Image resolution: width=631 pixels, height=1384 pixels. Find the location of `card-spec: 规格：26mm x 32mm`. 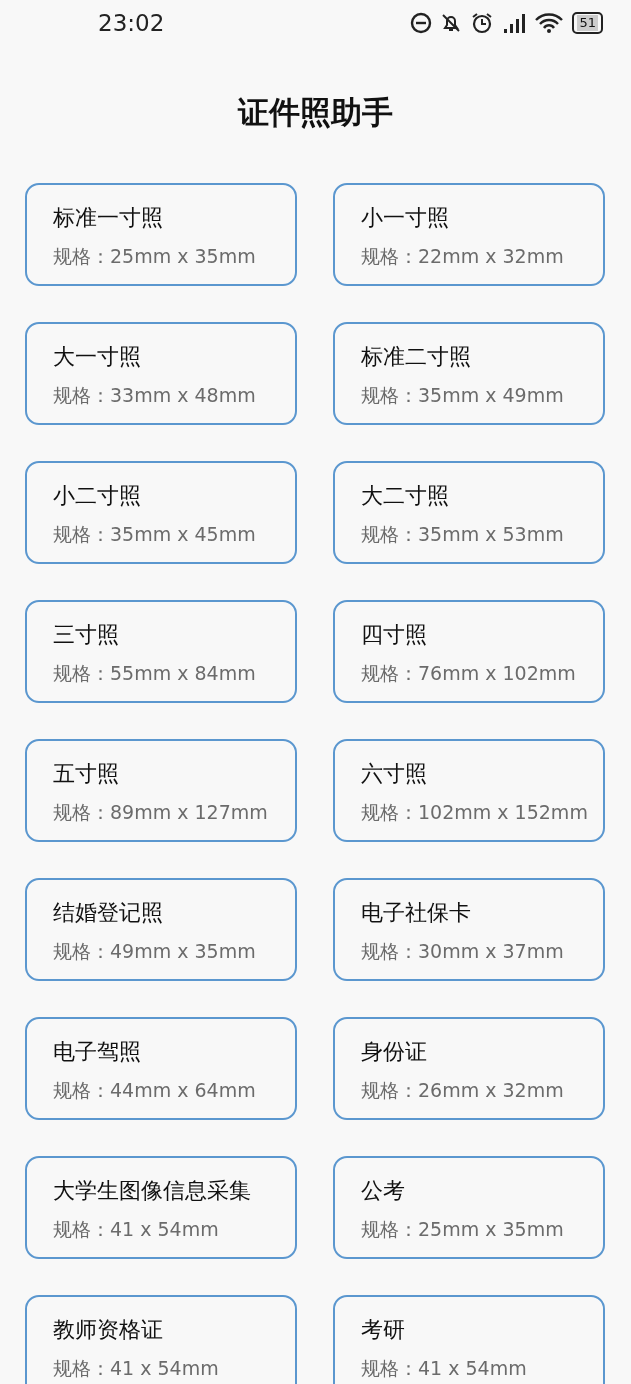

card-spec: 规格：26mm x 32mm is located at coordinates (463, 1090).